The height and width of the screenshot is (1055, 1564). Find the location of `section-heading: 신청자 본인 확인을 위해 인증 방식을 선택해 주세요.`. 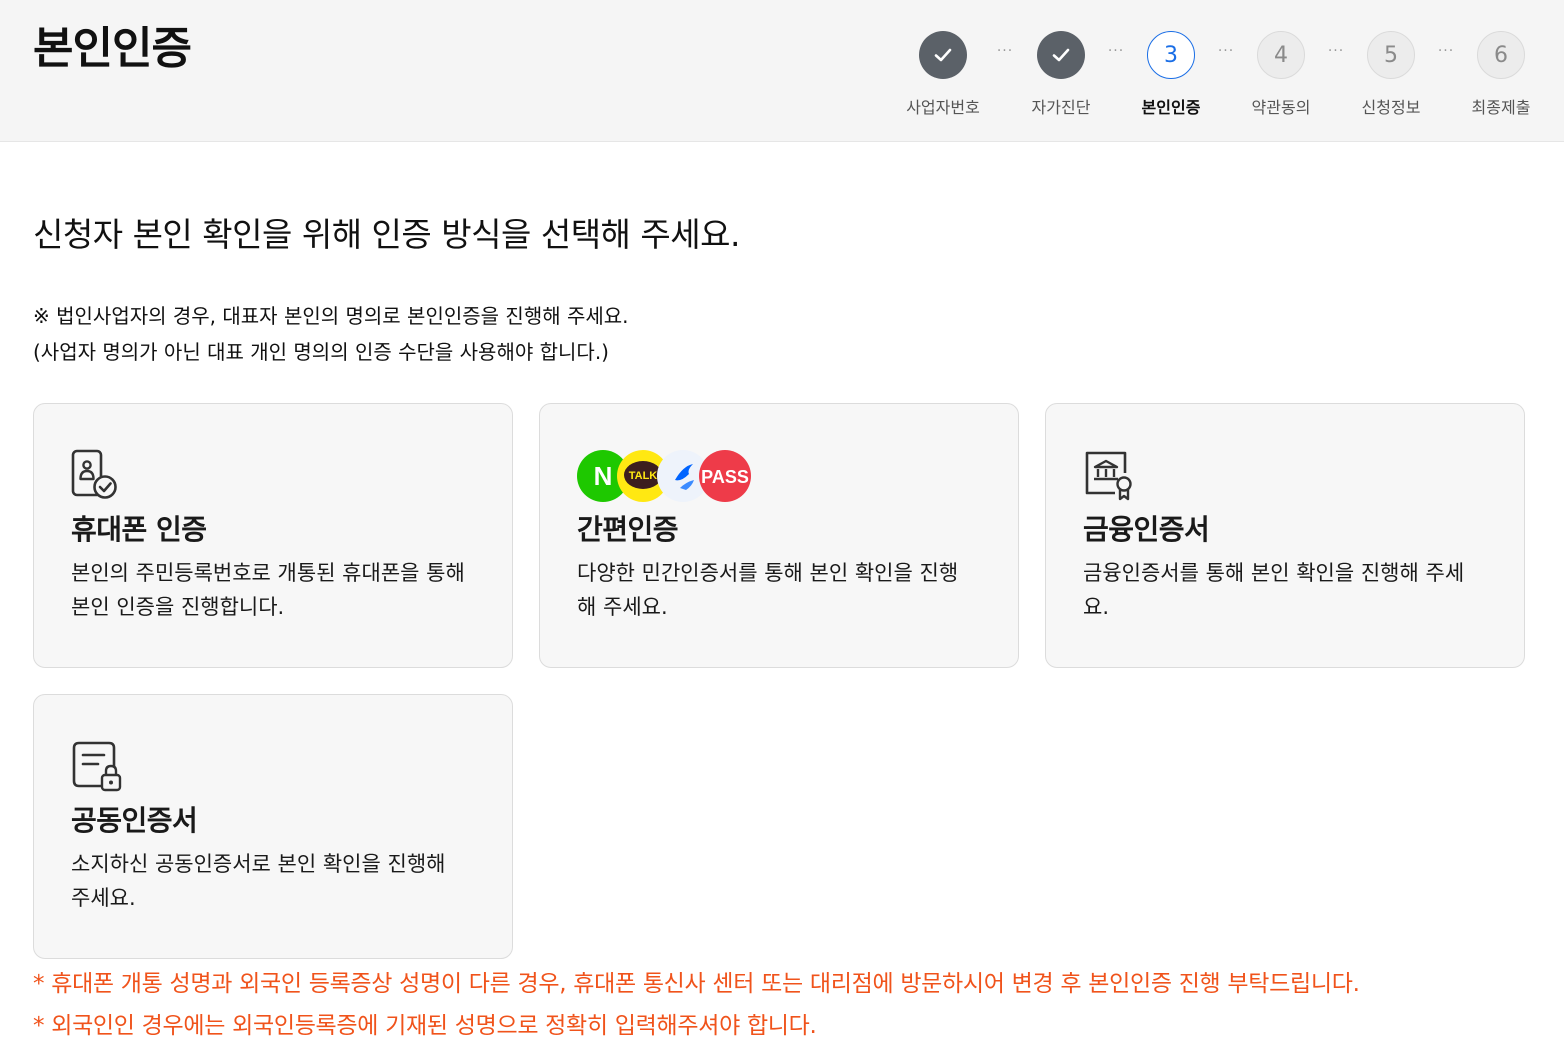

section-heading: 신청자 본인 확인을 위해 인증 방식을 선택해 주세요. is located at coordinates (386, 234).